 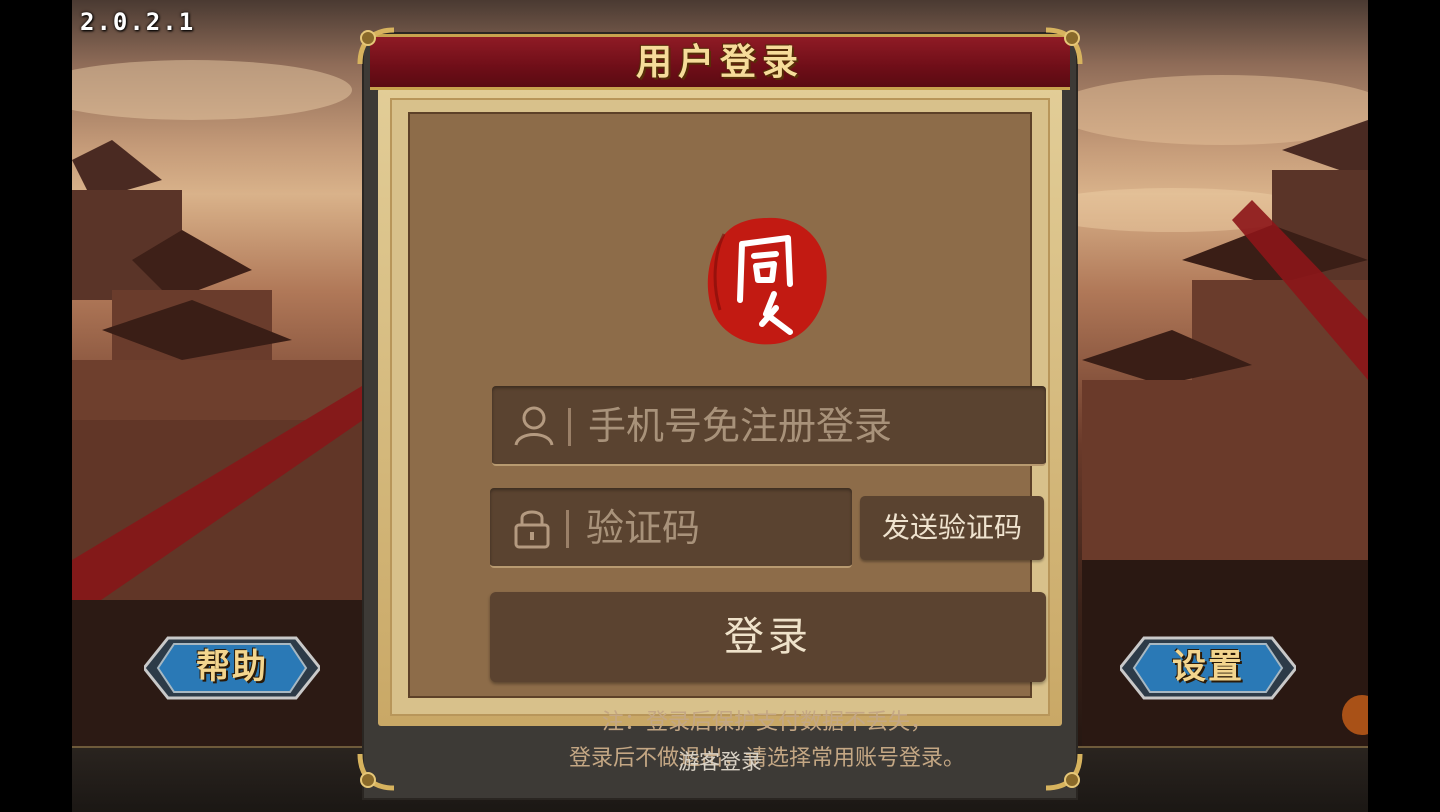 I want to click on seal-logo-icon, so click(x=767, y=281).